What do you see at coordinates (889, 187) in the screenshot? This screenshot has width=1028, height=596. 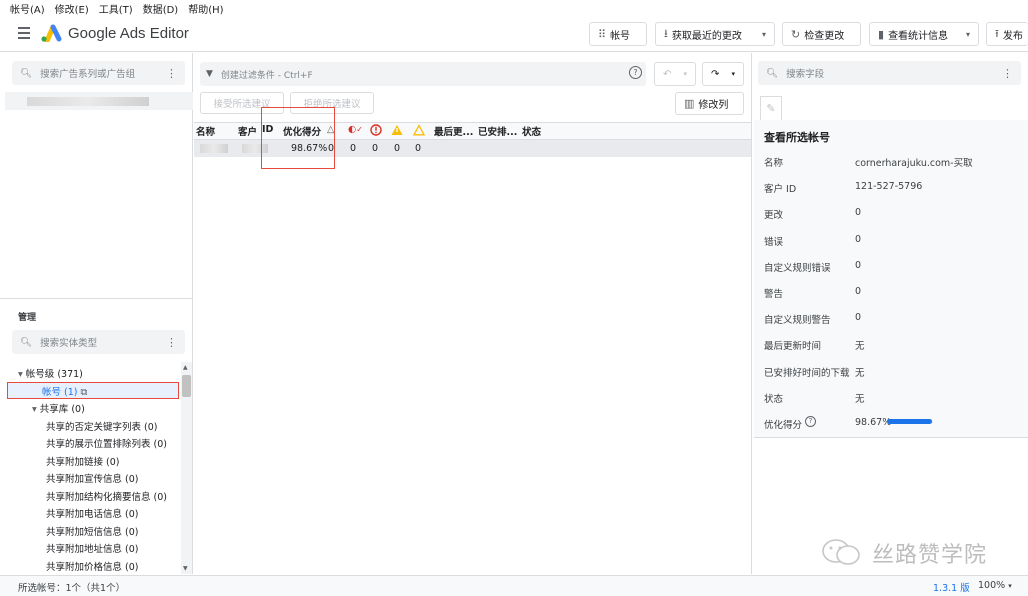 I see `field-value: 121-527-5796` at bounding box center [889, 187].